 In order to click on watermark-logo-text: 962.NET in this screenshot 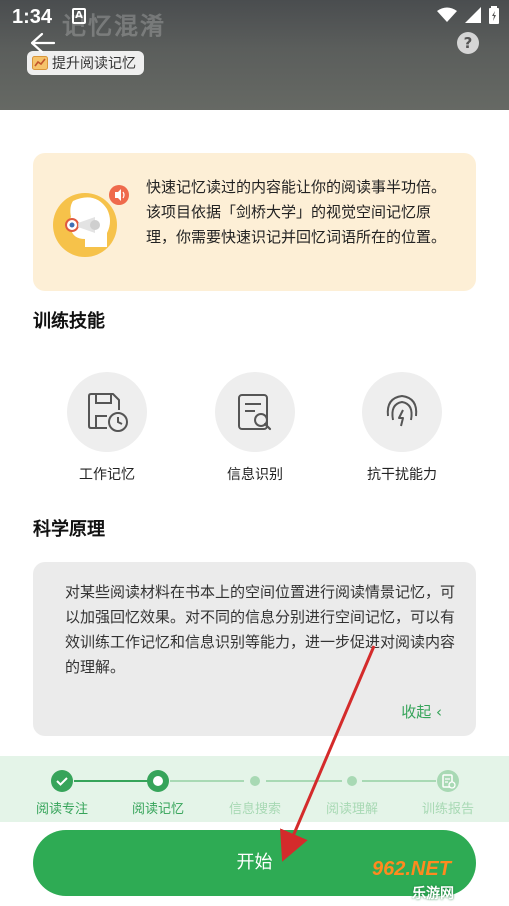, I will do `click(411, 869)`.